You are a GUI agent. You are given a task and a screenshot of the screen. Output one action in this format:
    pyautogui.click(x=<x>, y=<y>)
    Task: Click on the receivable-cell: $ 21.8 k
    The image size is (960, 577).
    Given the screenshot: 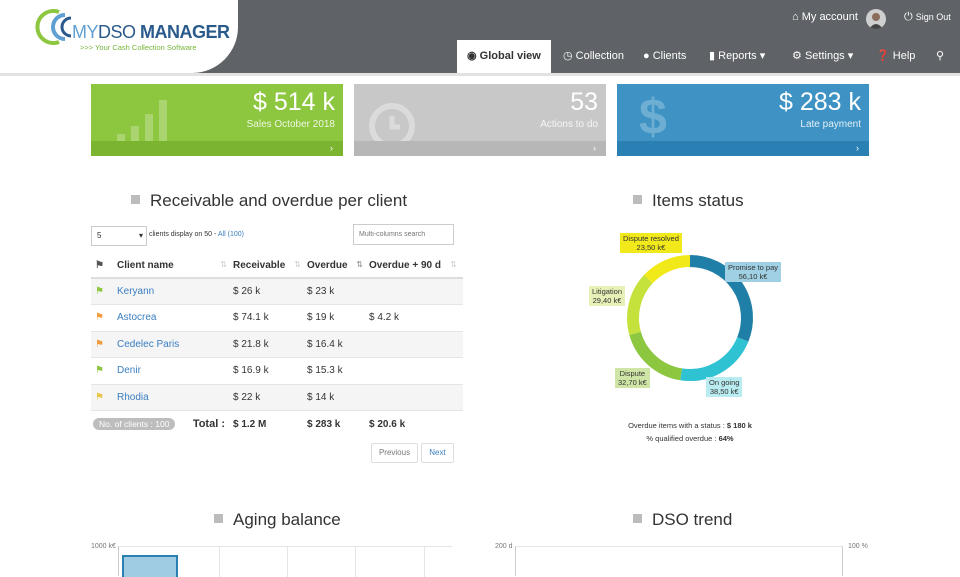 What is the action you would take?
    pyautogui.click(x=270, y=344)
    